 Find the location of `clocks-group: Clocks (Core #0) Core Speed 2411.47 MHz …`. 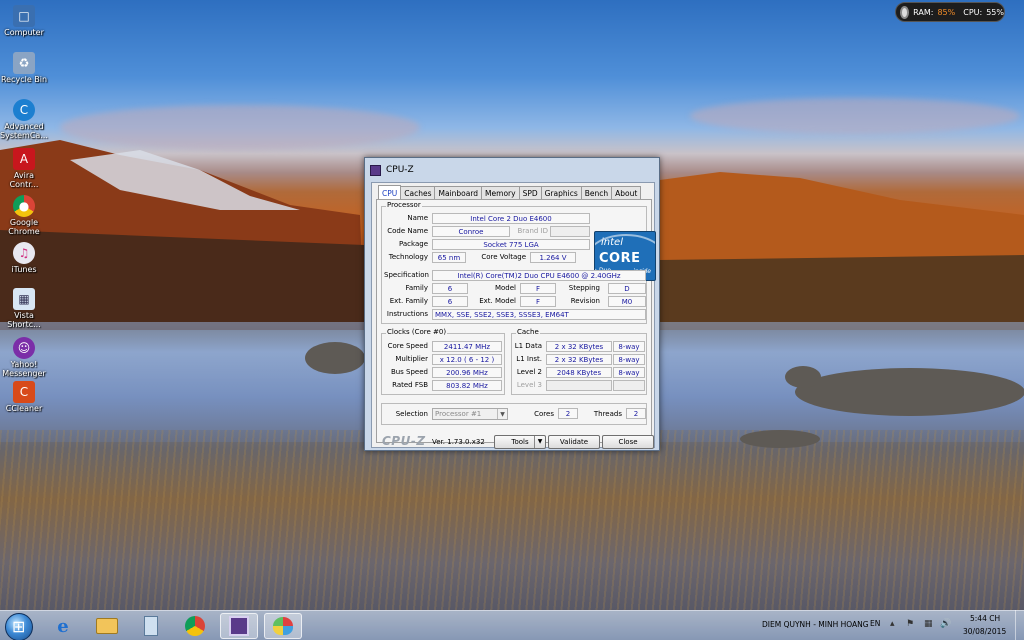

clocks-group: Clocks (Core #0) Core Speed 2411.47 MHz … is located at coordinates (443, 361).